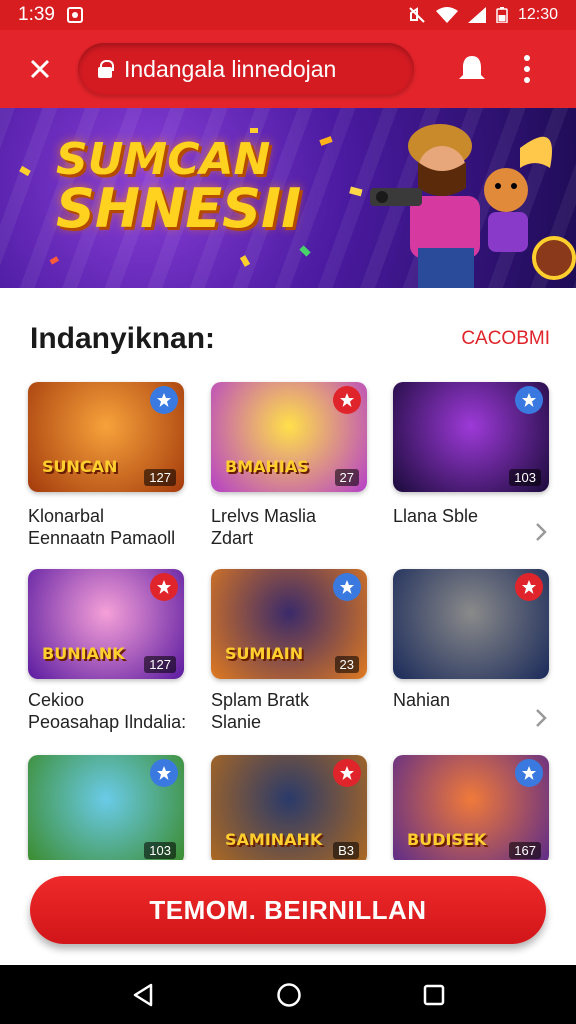 This screenshot has width=576, height=1024. I want to click on game-card, so click(471, 624).